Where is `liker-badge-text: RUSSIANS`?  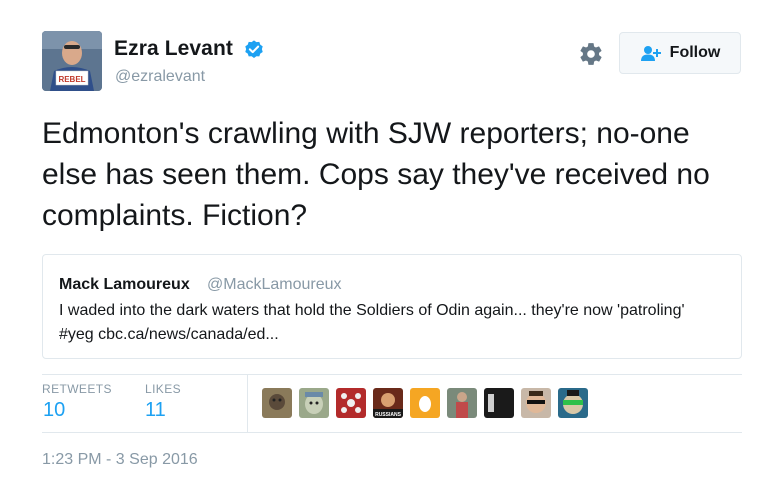 liker-badge-text: RUSSIANS is located at coordinates (388, 415).